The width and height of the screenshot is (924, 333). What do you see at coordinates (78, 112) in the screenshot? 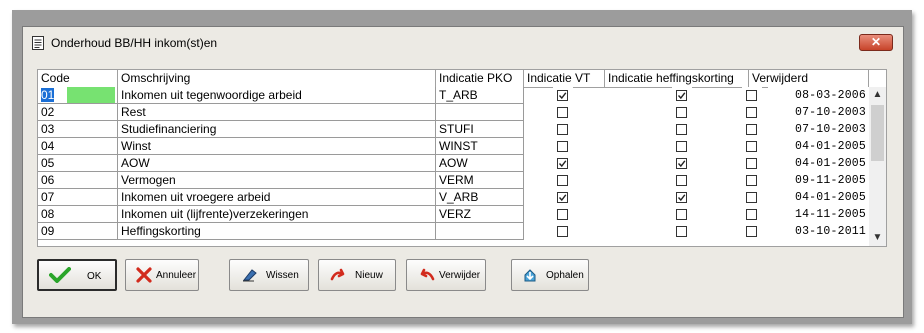
I see `cell-code: 02` at bounding box center [78, 112].